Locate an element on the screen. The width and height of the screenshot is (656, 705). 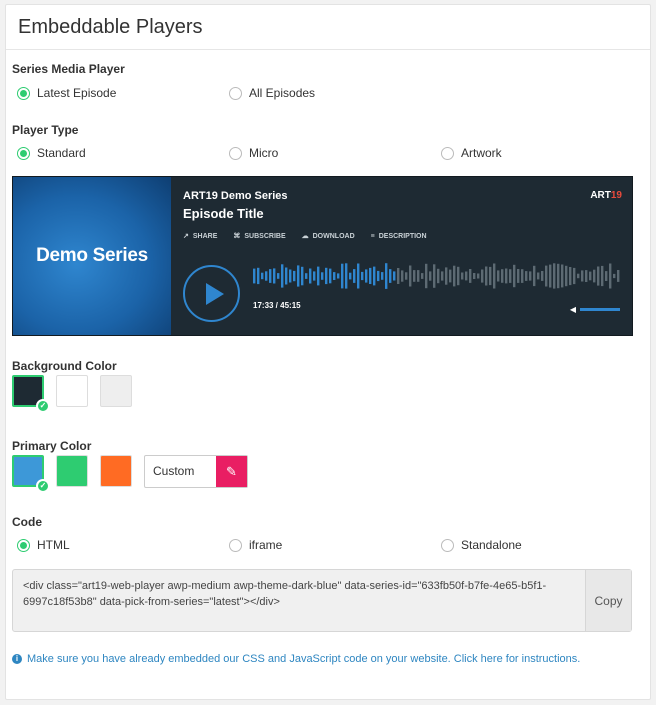
volume-bar is located at coordinates (600, 309).